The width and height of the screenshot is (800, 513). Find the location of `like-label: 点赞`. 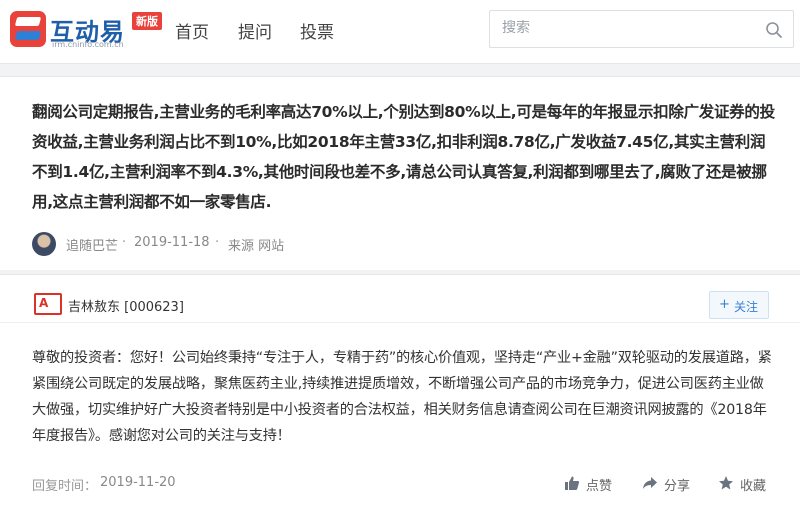

like-label: 点赞 is located at coordinates (599, 486).